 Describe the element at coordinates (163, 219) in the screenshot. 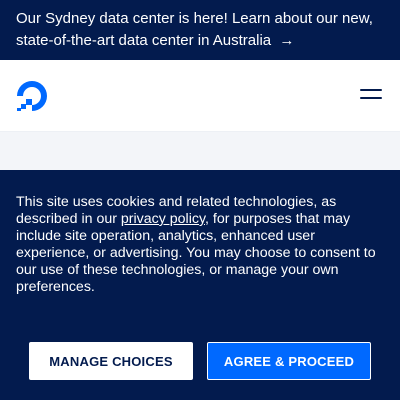

I see `privacy-policy-link: privacy policy` at that location.